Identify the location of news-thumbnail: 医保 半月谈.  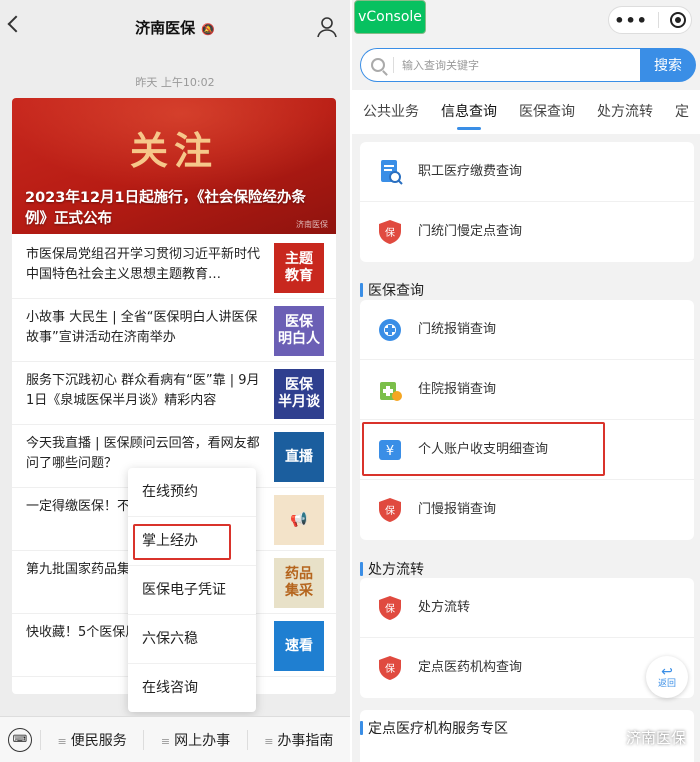
(299, 394).